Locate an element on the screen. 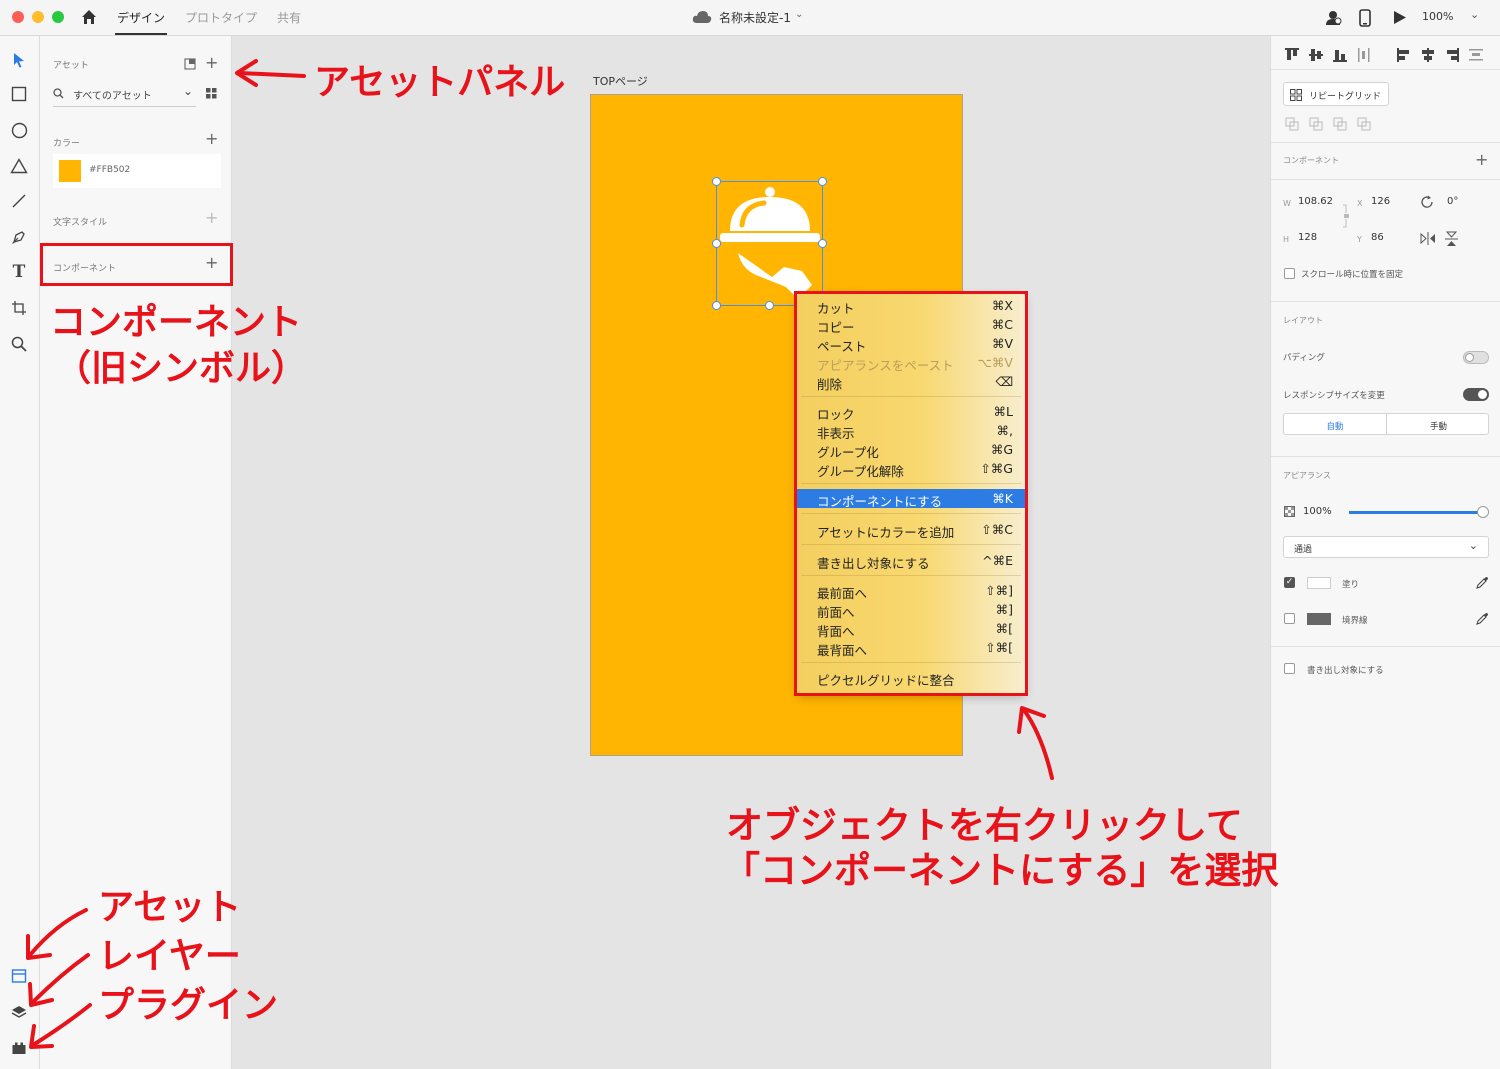 The height and width of the screenshot is (1069, 1500). annotation-right-click-line2: 「コンポーネントにする」を選択 is located at coordinates (1001, 870).